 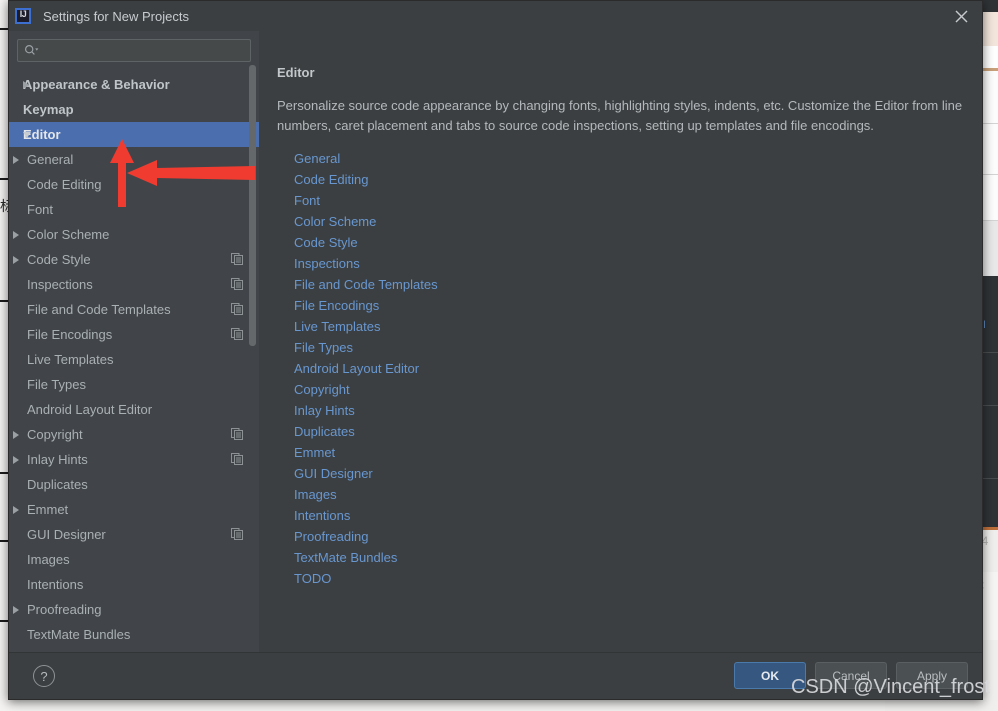 I want to click on search-input, so click(x=143, y=50).